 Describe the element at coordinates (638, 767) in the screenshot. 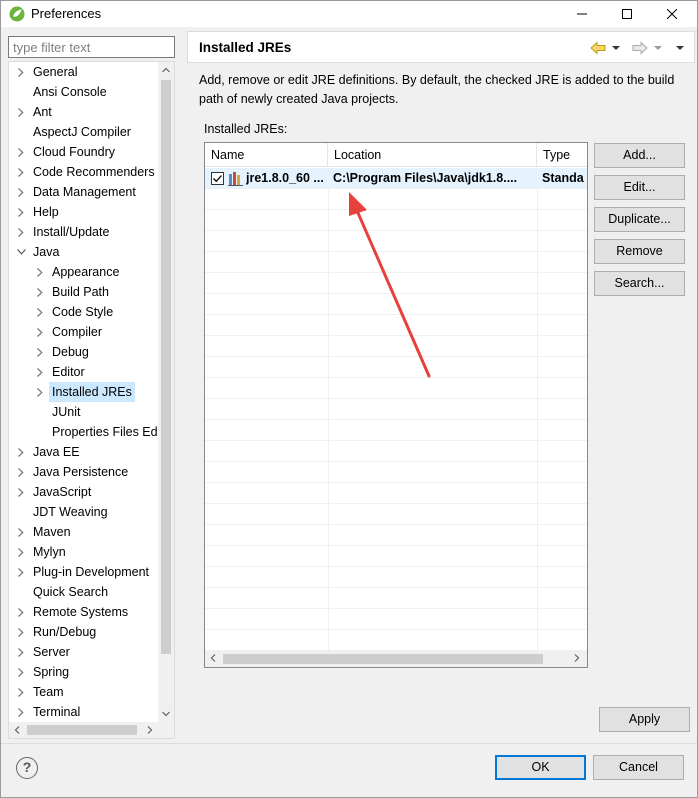

I see `cancel-button: Cancel` at that location.